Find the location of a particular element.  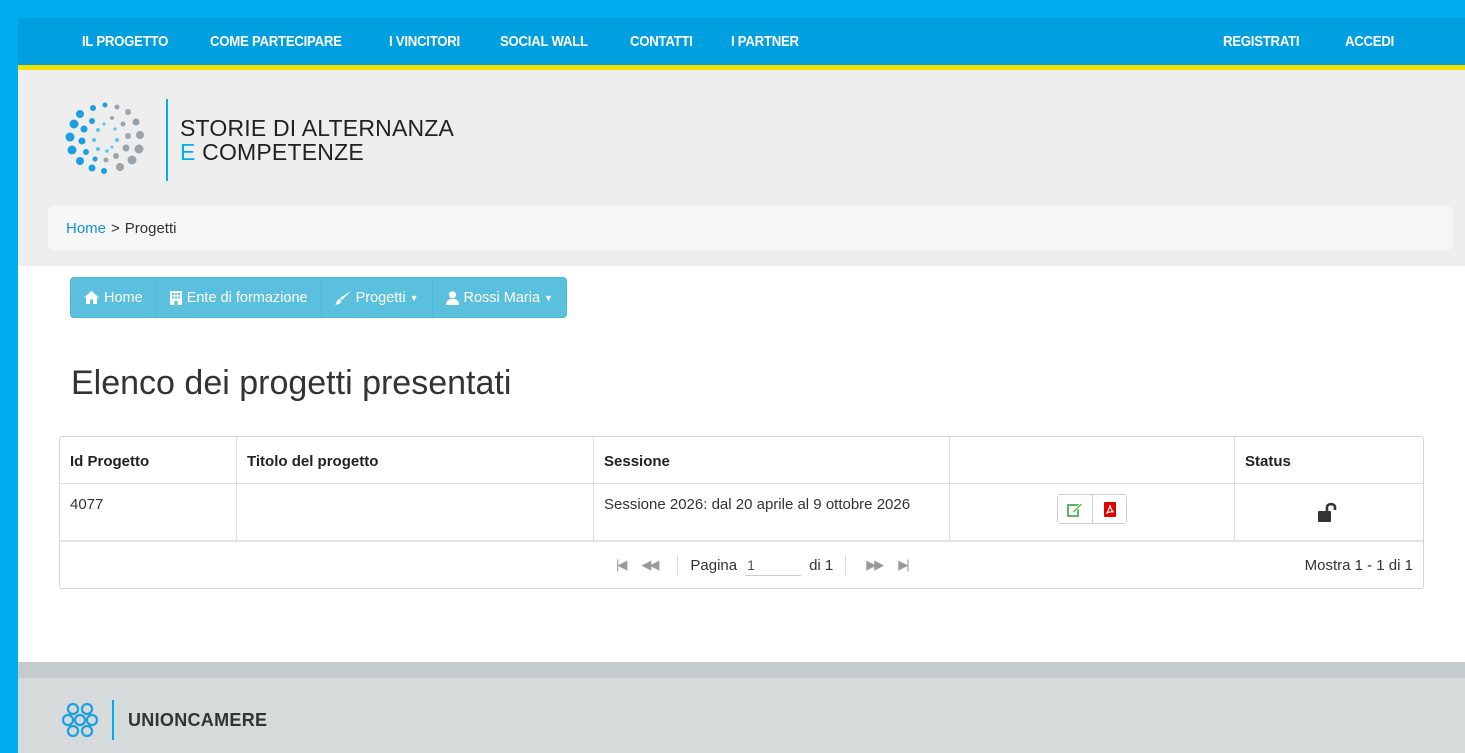

subnav-home: Home is located at coordinates (114, 297).